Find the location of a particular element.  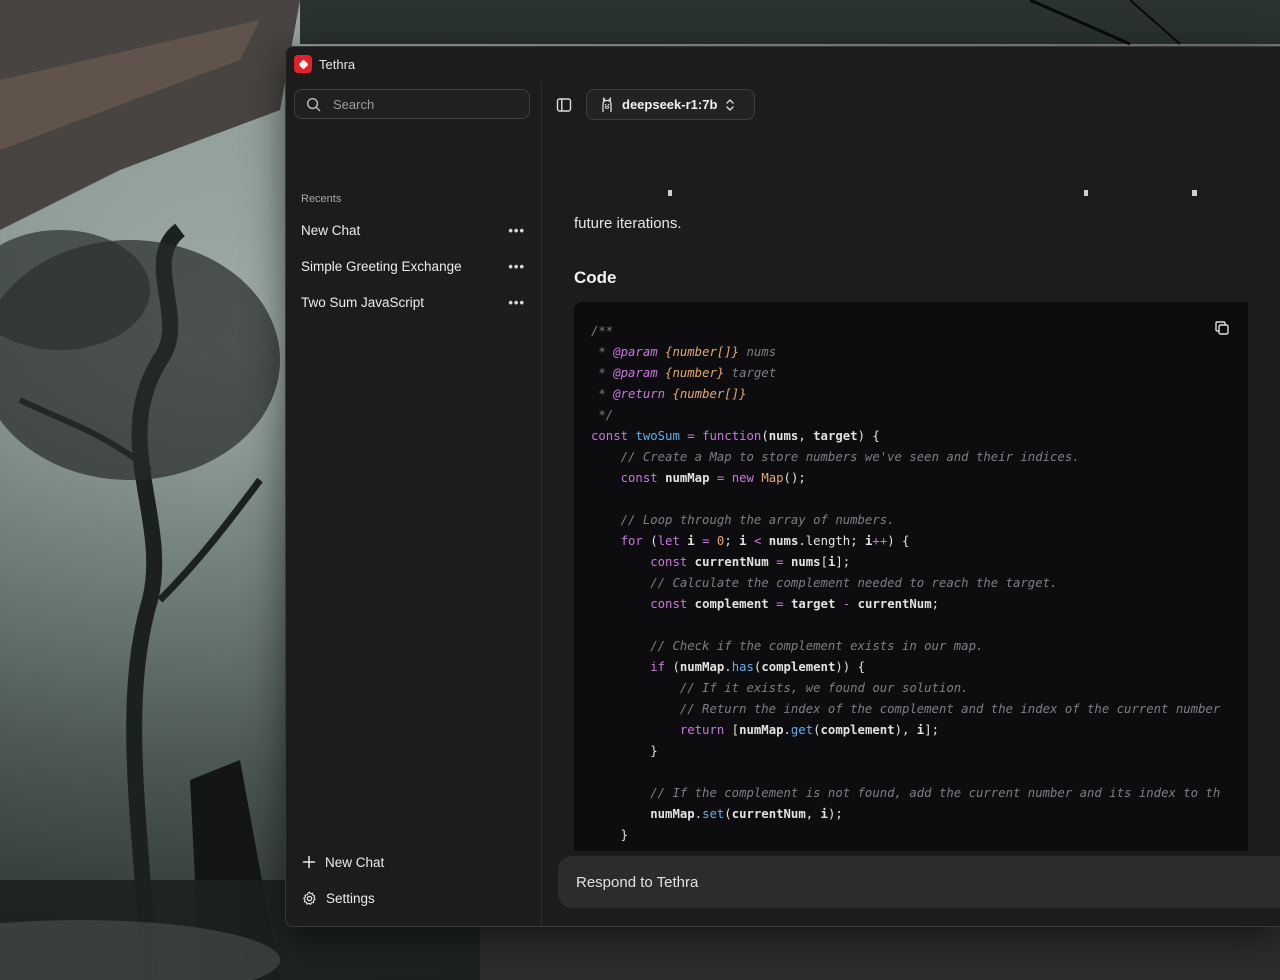

ollama-llama-icon is located at coordinates (607, 104).